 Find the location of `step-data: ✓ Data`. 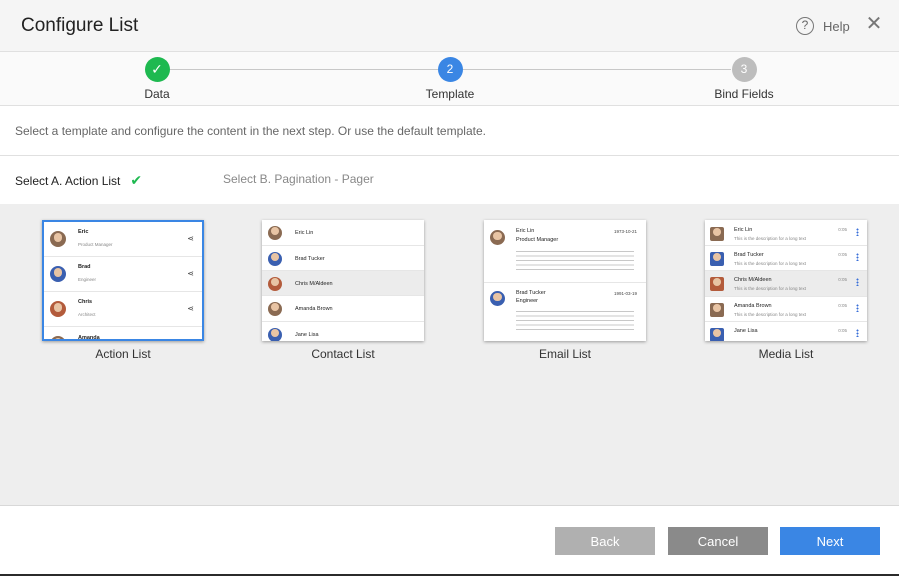

step-data: ✓ Data is located at coordinates (157, 79).